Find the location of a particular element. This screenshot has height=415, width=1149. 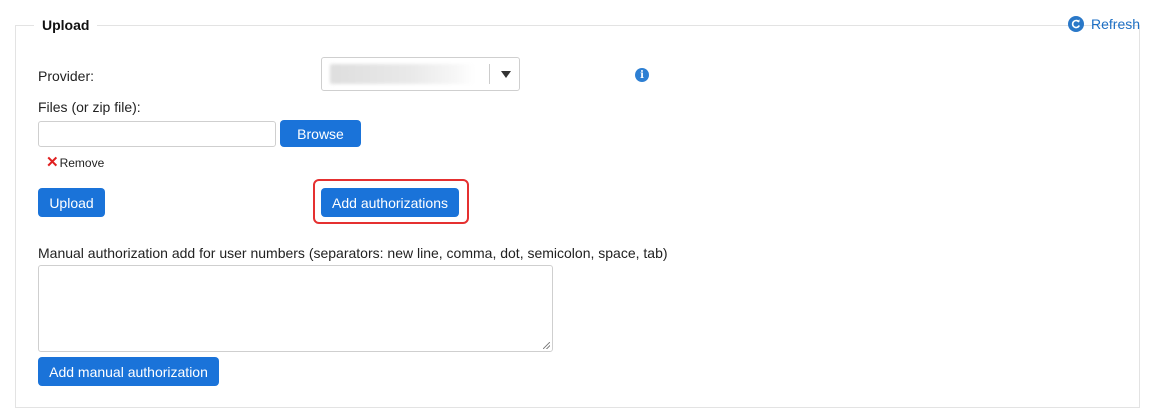

close-icon: ✕ is located at coordinates (52, 162).